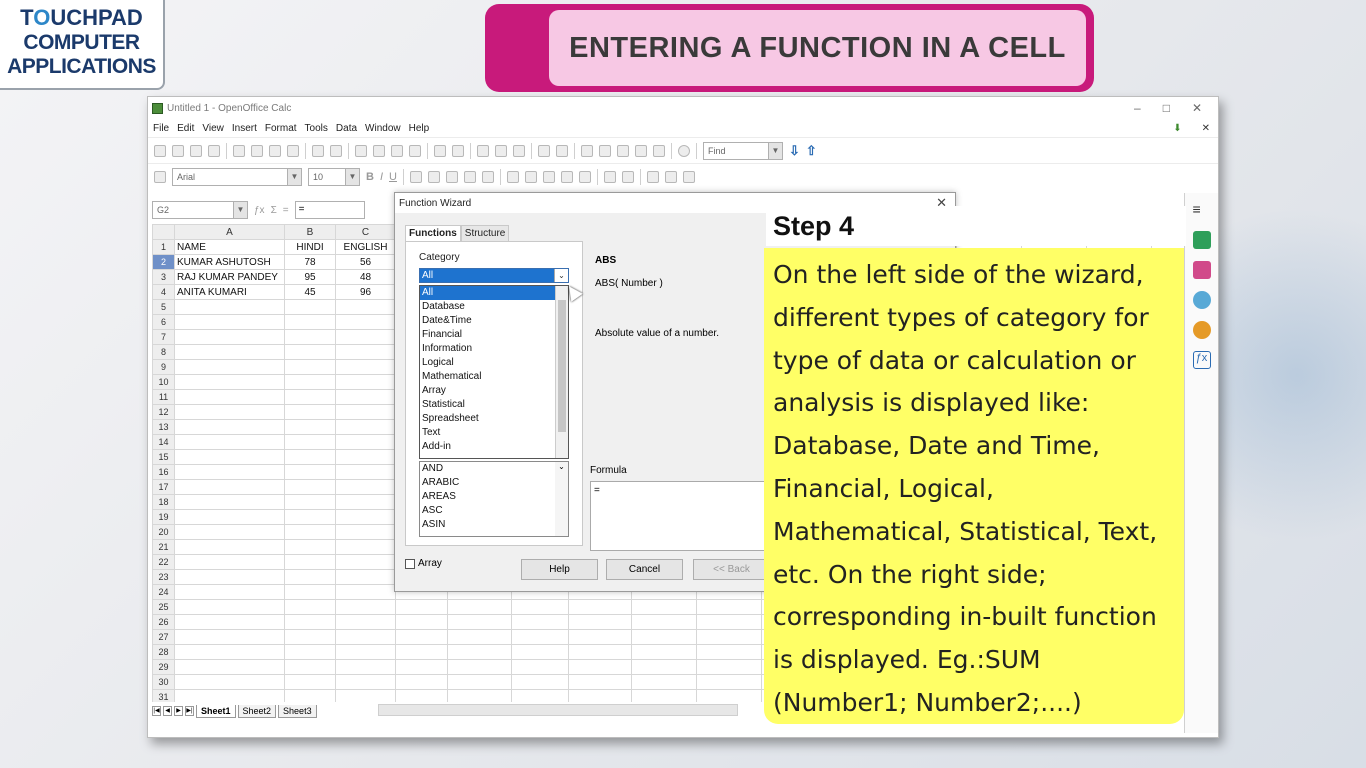 This screenshot has height=768, width=1366. I want to click on cut-icon, so click(361, 150).